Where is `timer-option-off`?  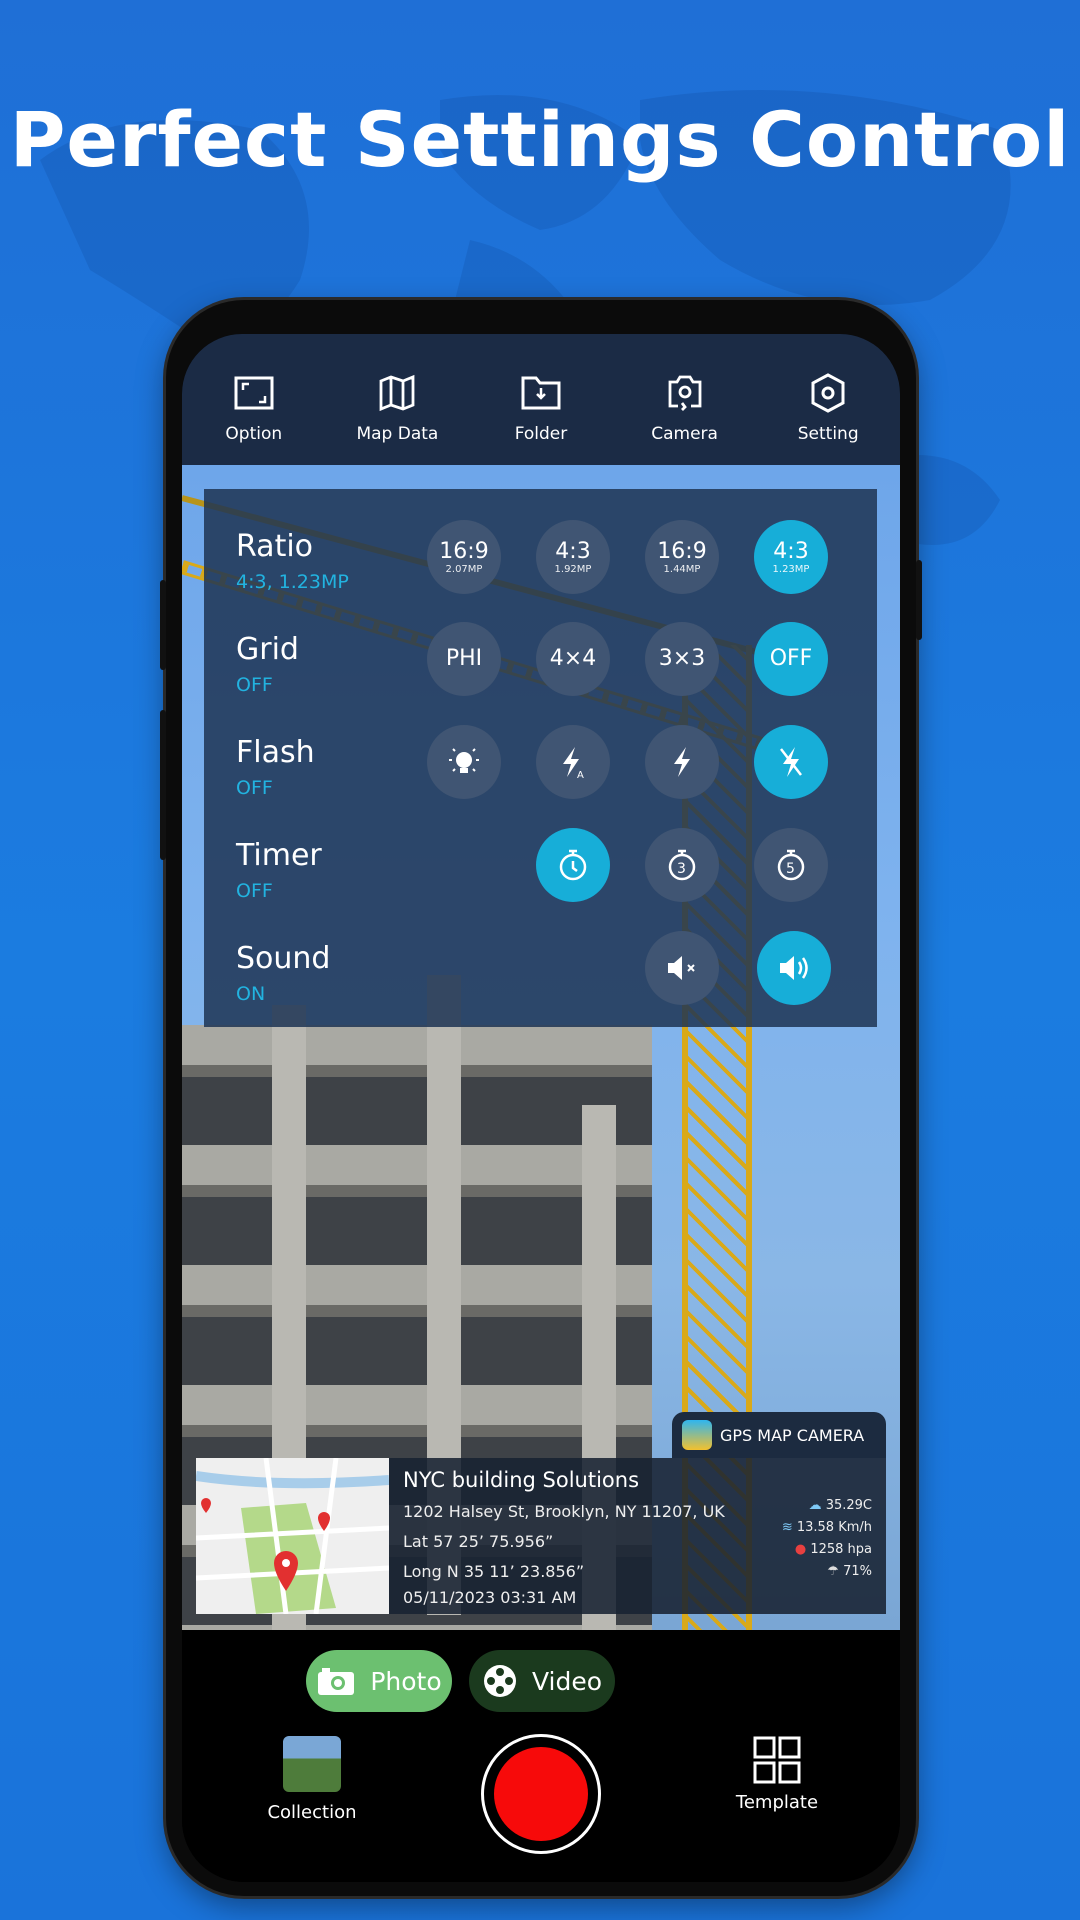 timer-option-off is located at coordinates (573, 865).